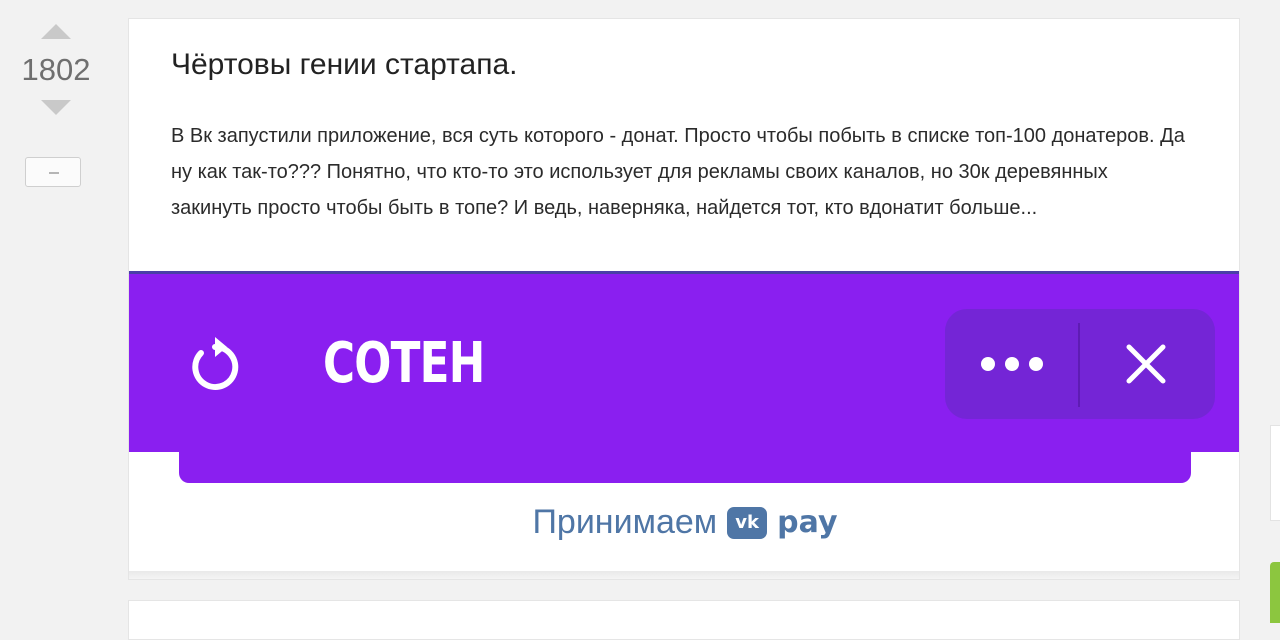 The height and width of the screenshot is (640, 1280). What do you see at coordinates (56, 31) in the screenshot?
I see `upvote-arrow-icon` at bounding box center [56, 31].